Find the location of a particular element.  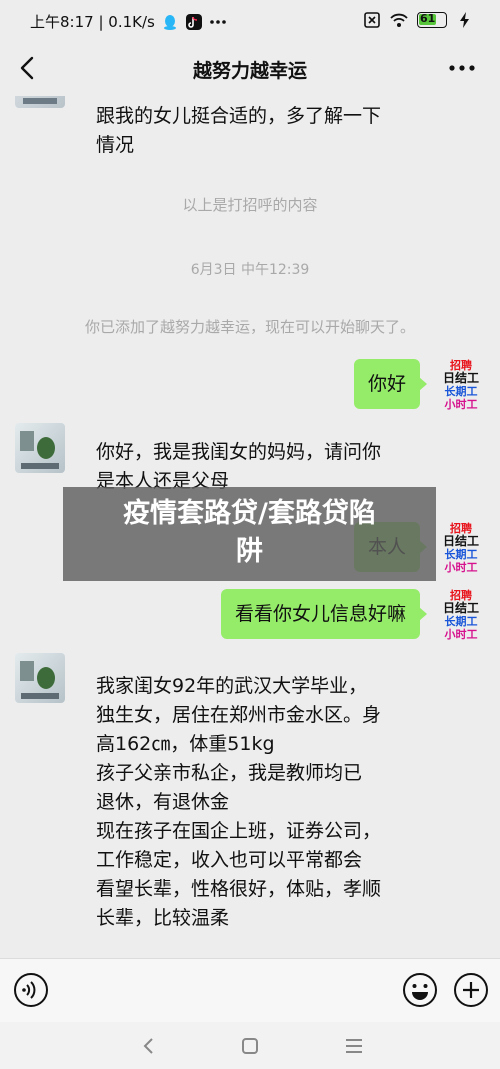

emoji-icon is located at coordinates (420, 990).